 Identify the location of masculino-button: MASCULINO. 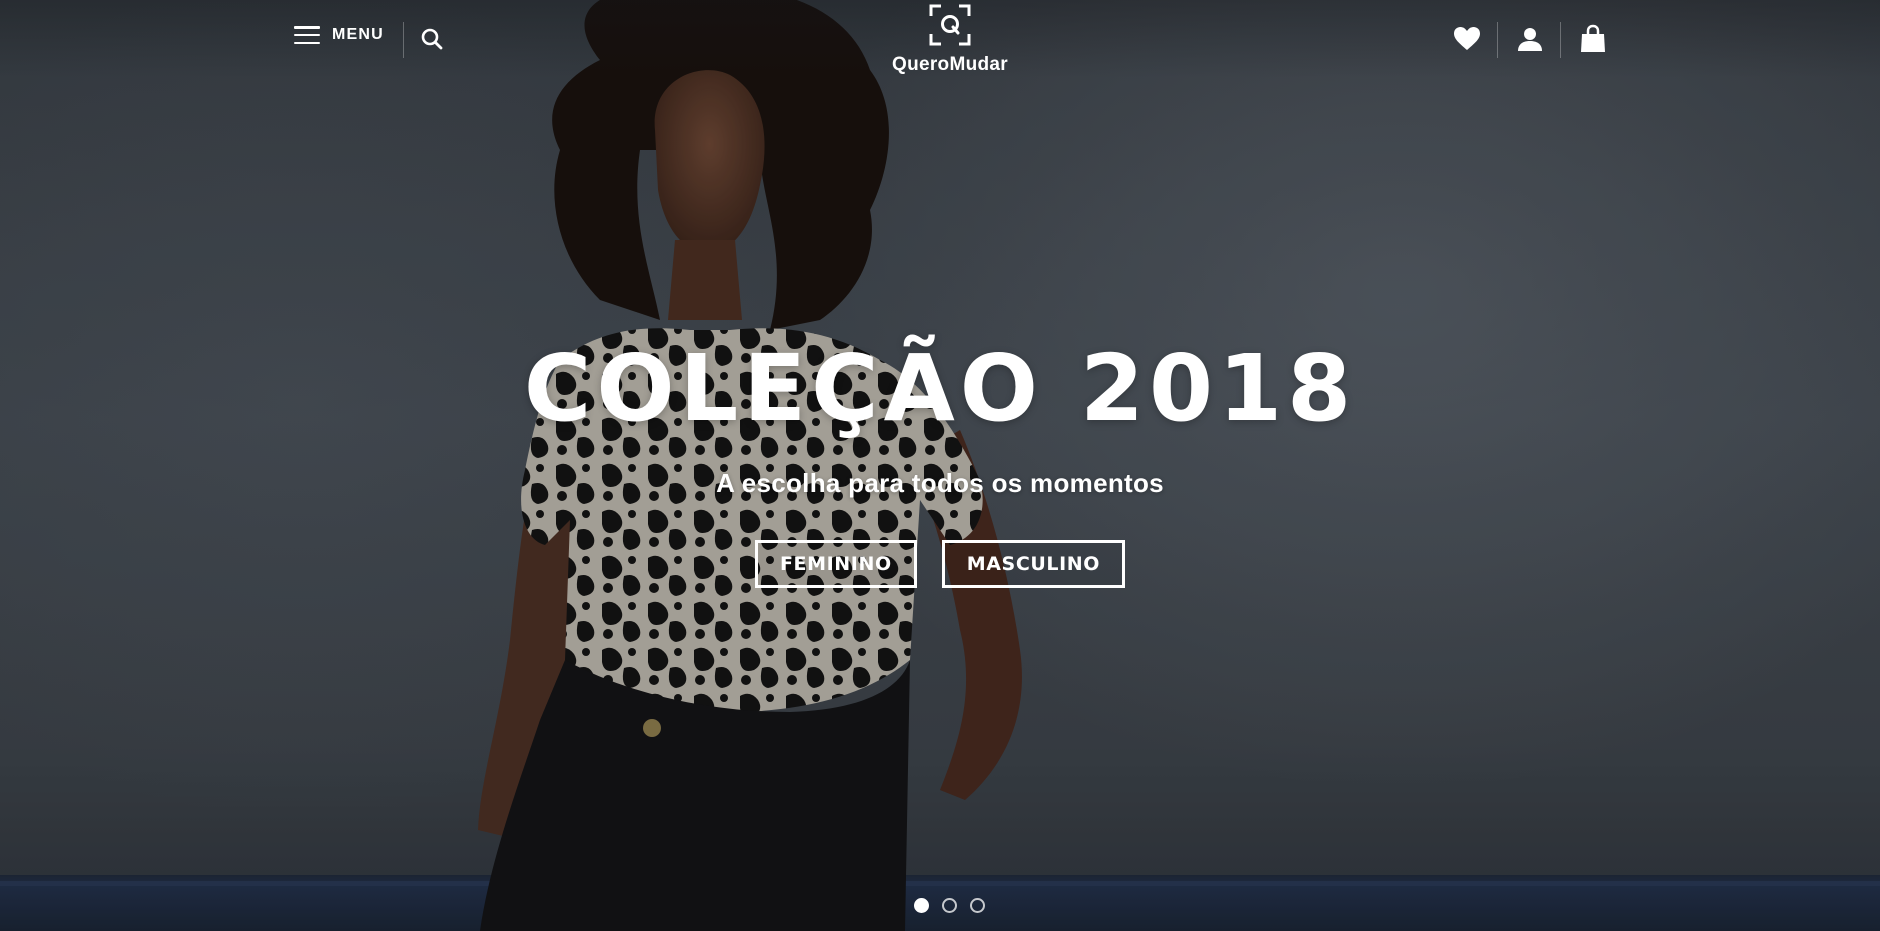
(1033, 564).